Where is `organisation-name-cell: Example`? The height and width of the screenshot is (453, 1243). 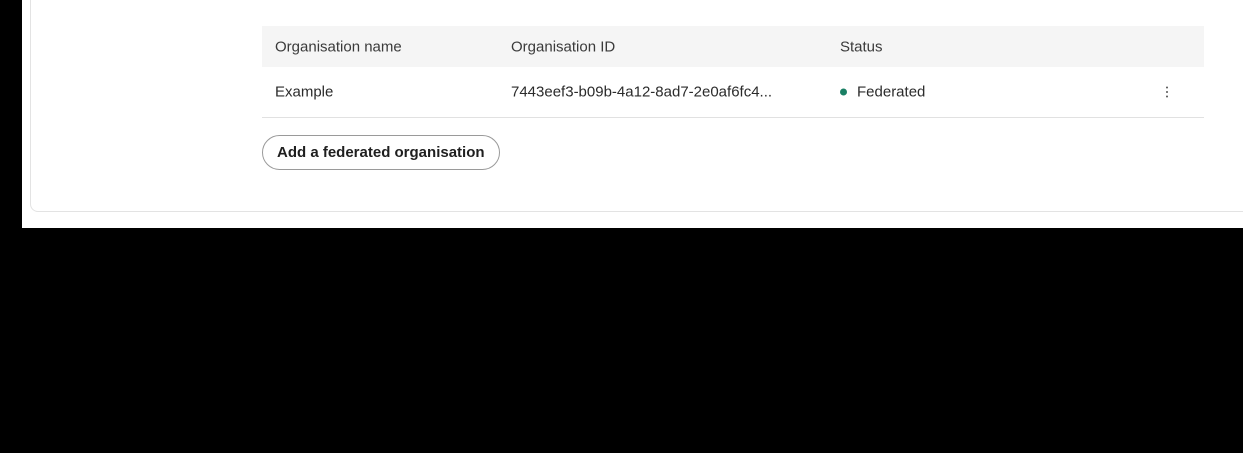
organisation-name-cell: Example is located at coordinates (304, 92).